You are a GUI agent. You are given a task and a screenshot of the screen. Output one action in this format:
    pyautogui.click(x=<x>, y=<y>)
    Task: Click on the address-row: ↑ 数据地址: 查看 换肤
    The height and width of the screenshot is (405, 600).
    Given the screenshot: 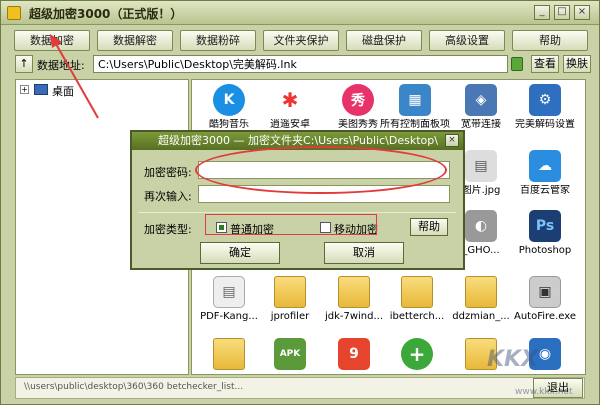 What is the action you would take?
    pyautogui.click(x=300, y=65)
    